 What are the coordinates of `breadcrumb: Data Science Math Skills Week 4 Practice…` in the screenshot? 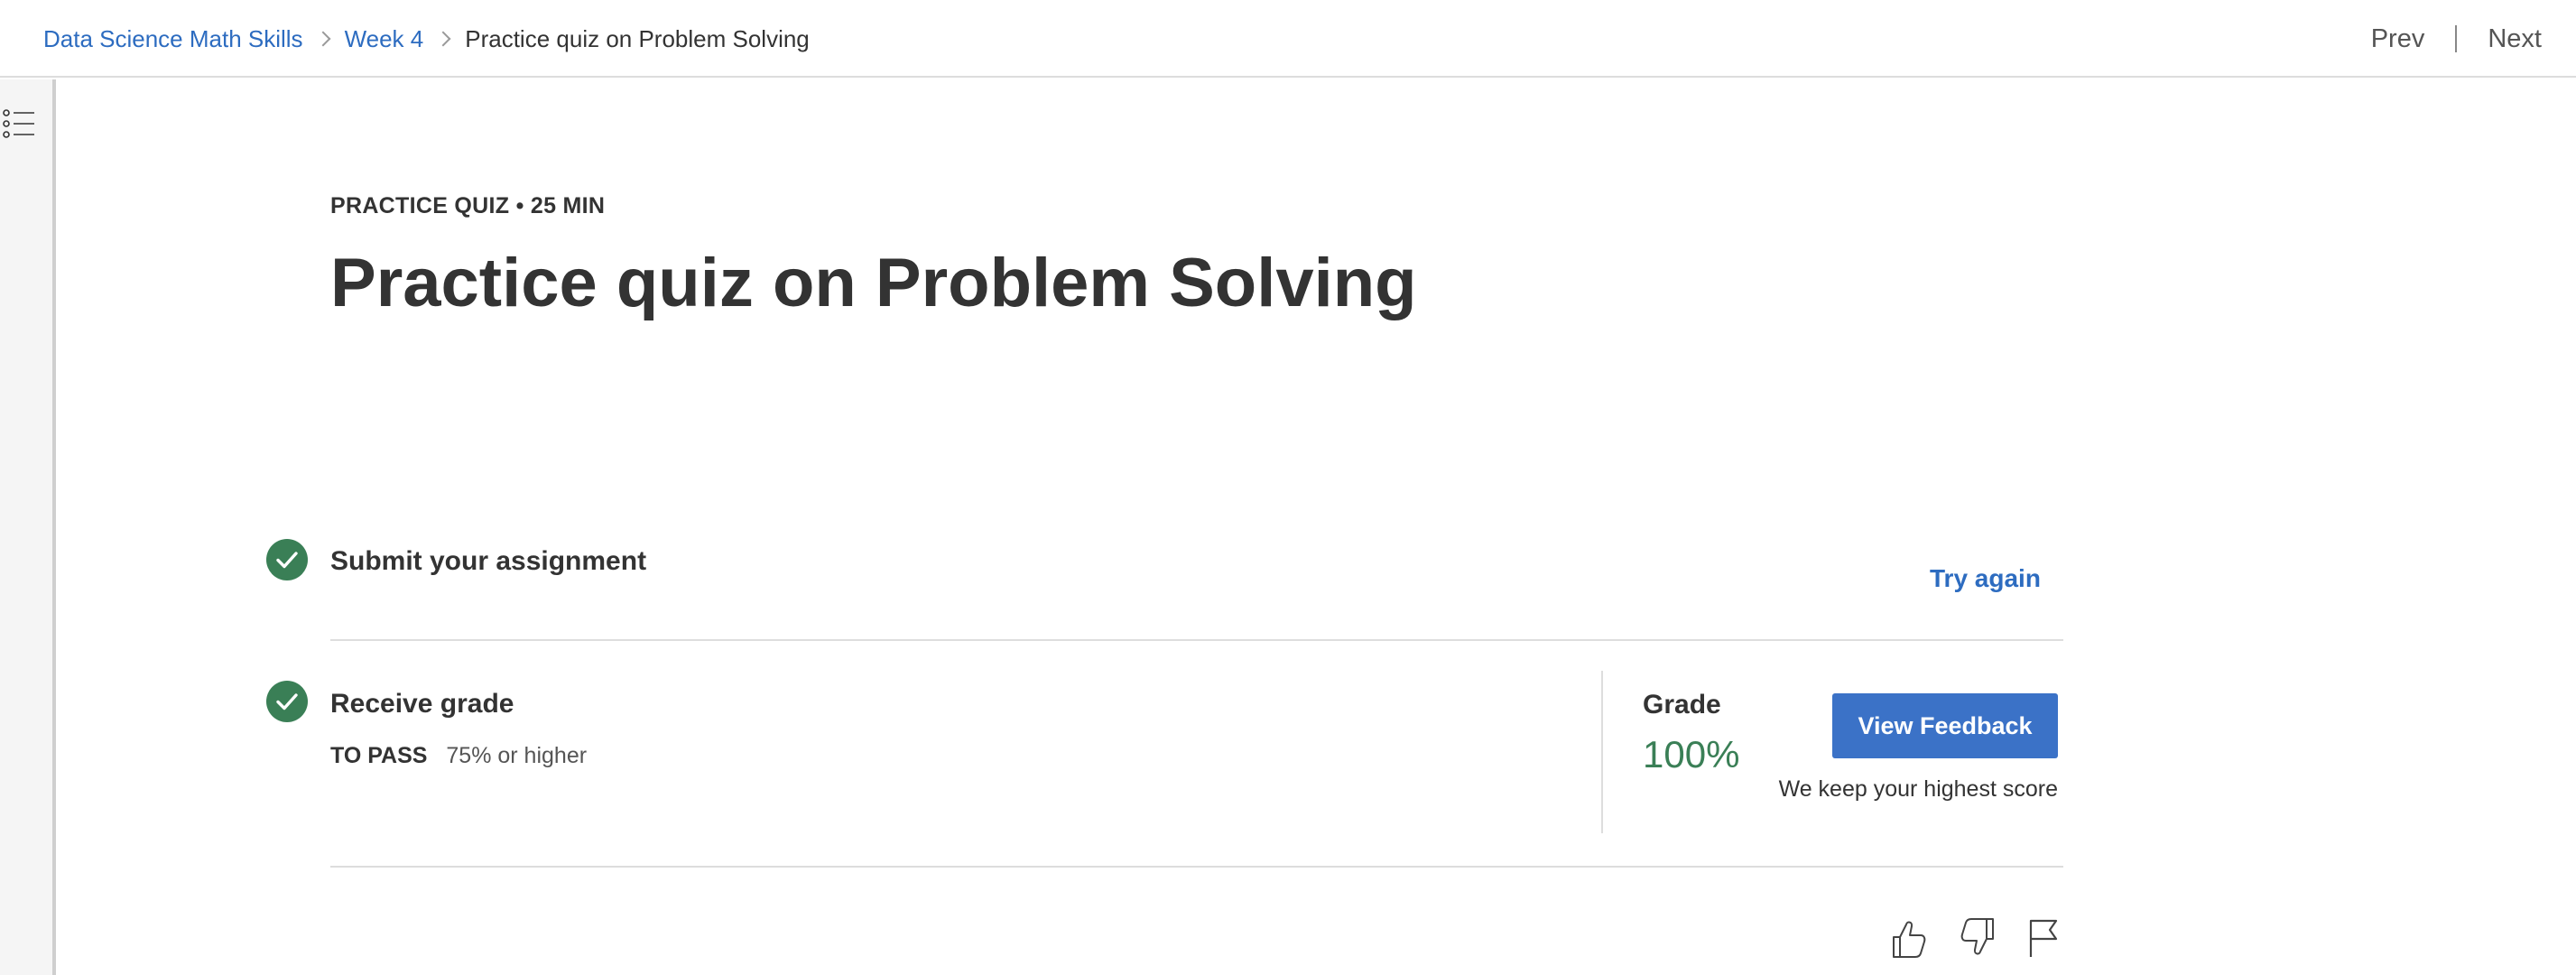 It's located at (426, 39).